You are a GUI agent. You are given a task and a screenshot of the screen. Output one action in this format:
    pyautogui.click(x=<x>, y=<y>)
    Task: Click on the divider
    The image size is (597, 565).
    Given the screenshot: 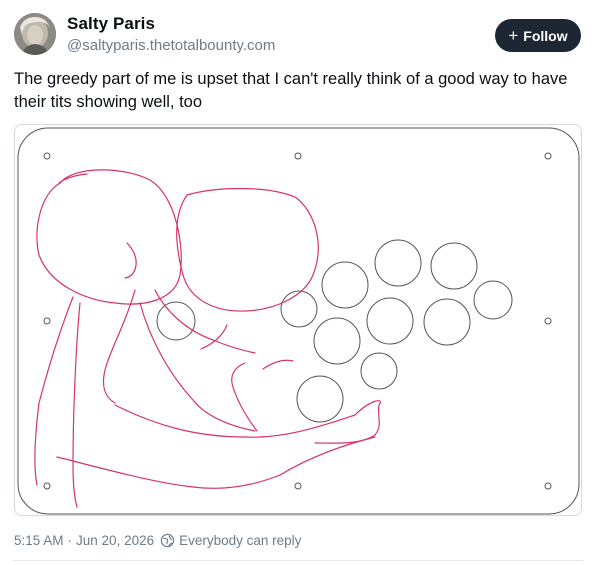 What is the action you would take?
    pyautogui.click(x=298, y=560)
    